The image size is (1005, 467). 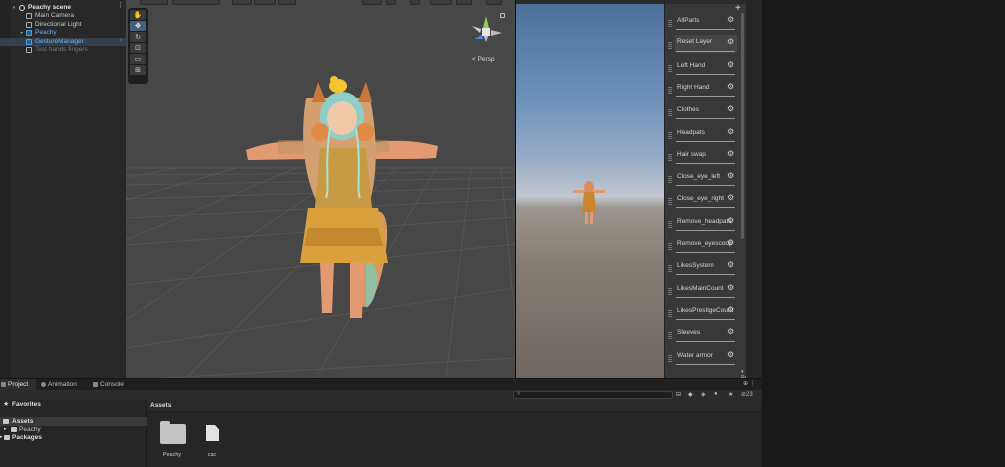 I want to click on hierarchy-item: Directional Light, so click(x=63, y=25).